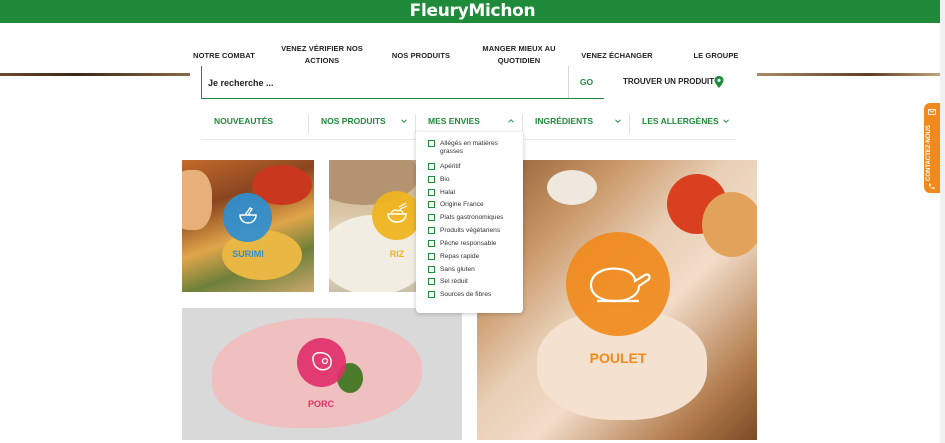 The height and width of the screenshot is (443, 945). What do you see at coordinates (668, 81) in the screenshot?
I see `find-product-link: TROUVER UN PRODUIT` at bounding box center [668, 81].